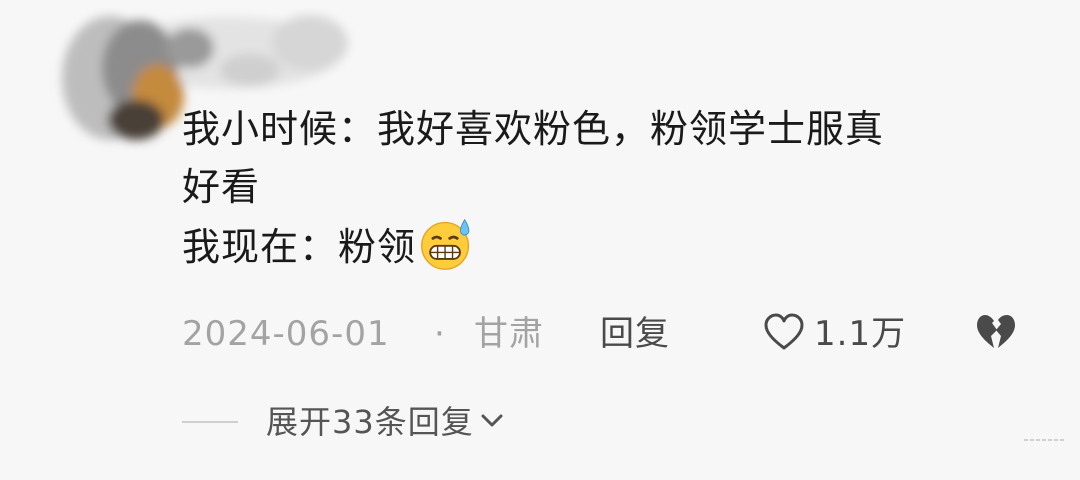  I want to click on dislike-button, so click(996, 334).